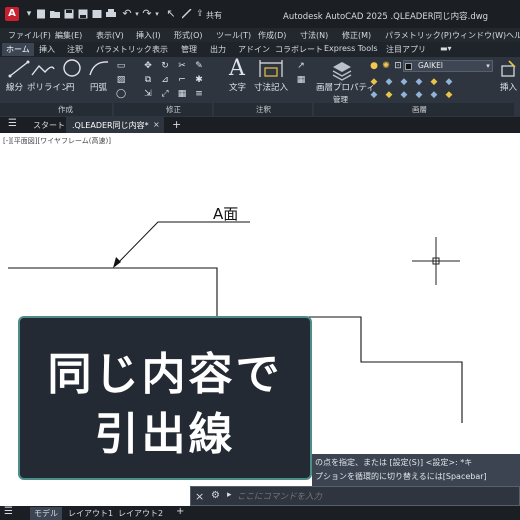  I want to click on layer-tool-2-icon: ◆, so click(389, 82).